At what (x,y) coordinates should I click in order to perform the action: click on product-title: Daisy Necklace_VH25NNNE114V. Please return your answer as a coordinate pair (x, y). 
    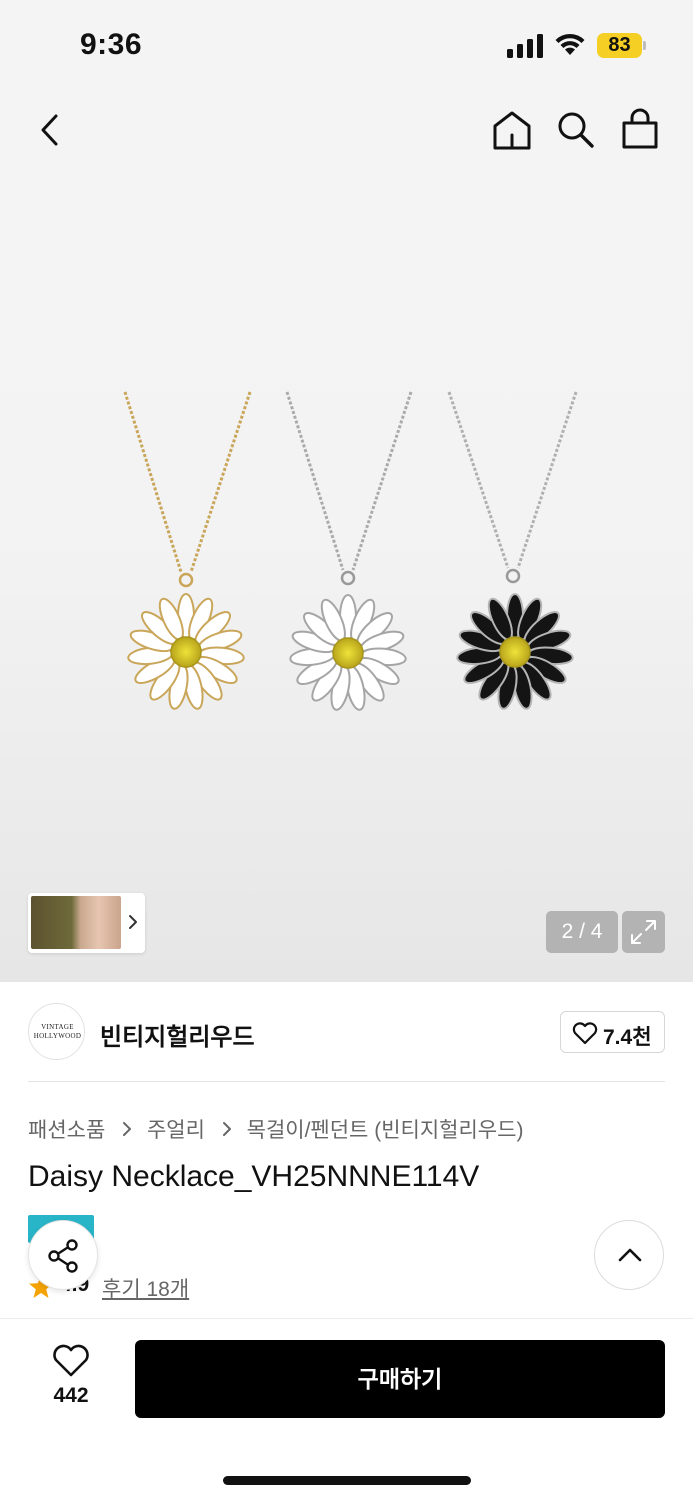
    Looking at the image, I should click on (254, 1176).